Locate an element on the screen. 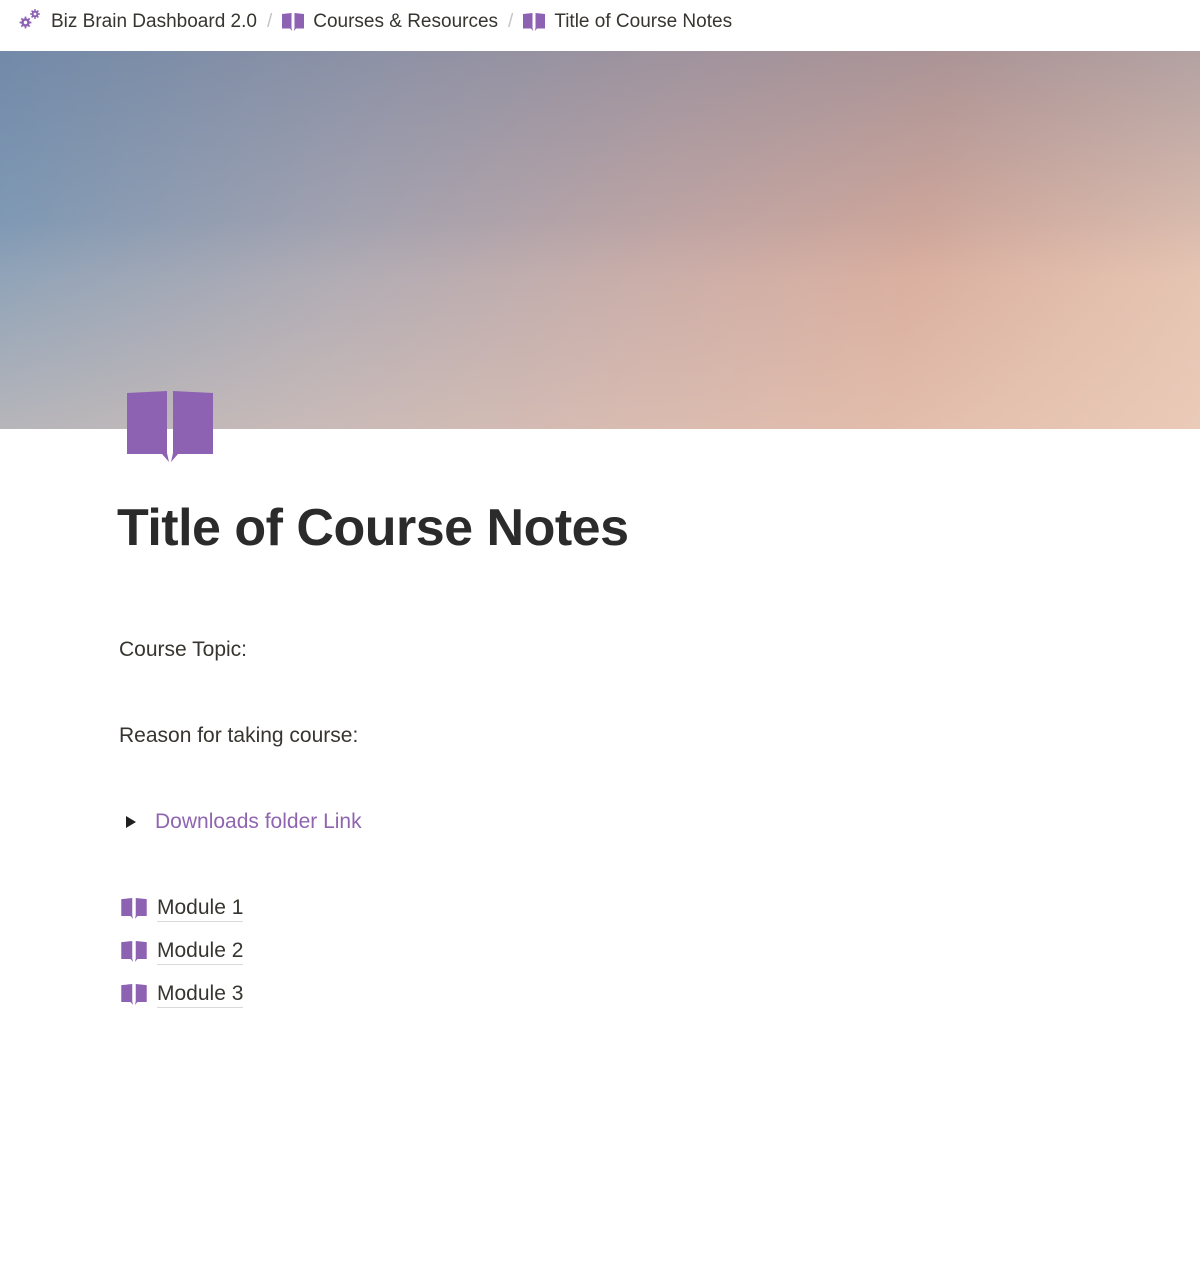 This screenshot has width=1200, height=1276. module-2-link: Module 2 is located at coordinates (182, 952).